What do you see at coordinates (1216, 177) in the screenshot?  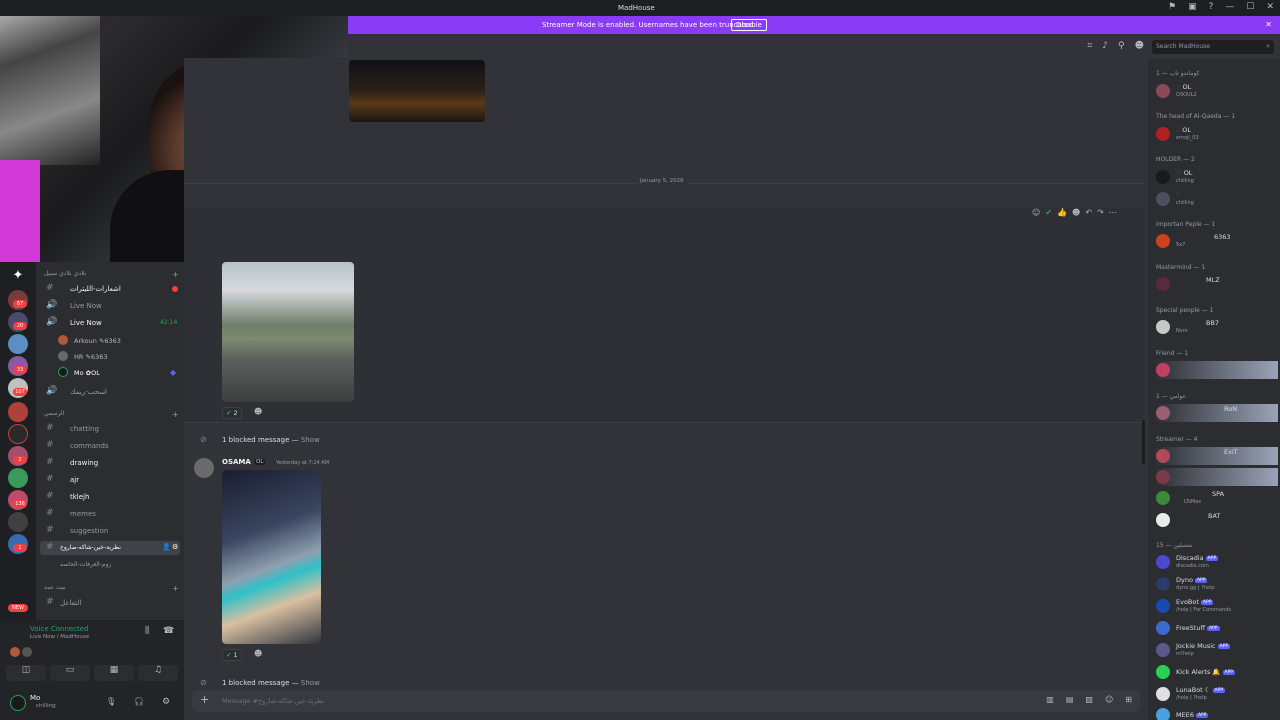 I see `member-item: M OL chilling` at bounding box center [1216, 177].